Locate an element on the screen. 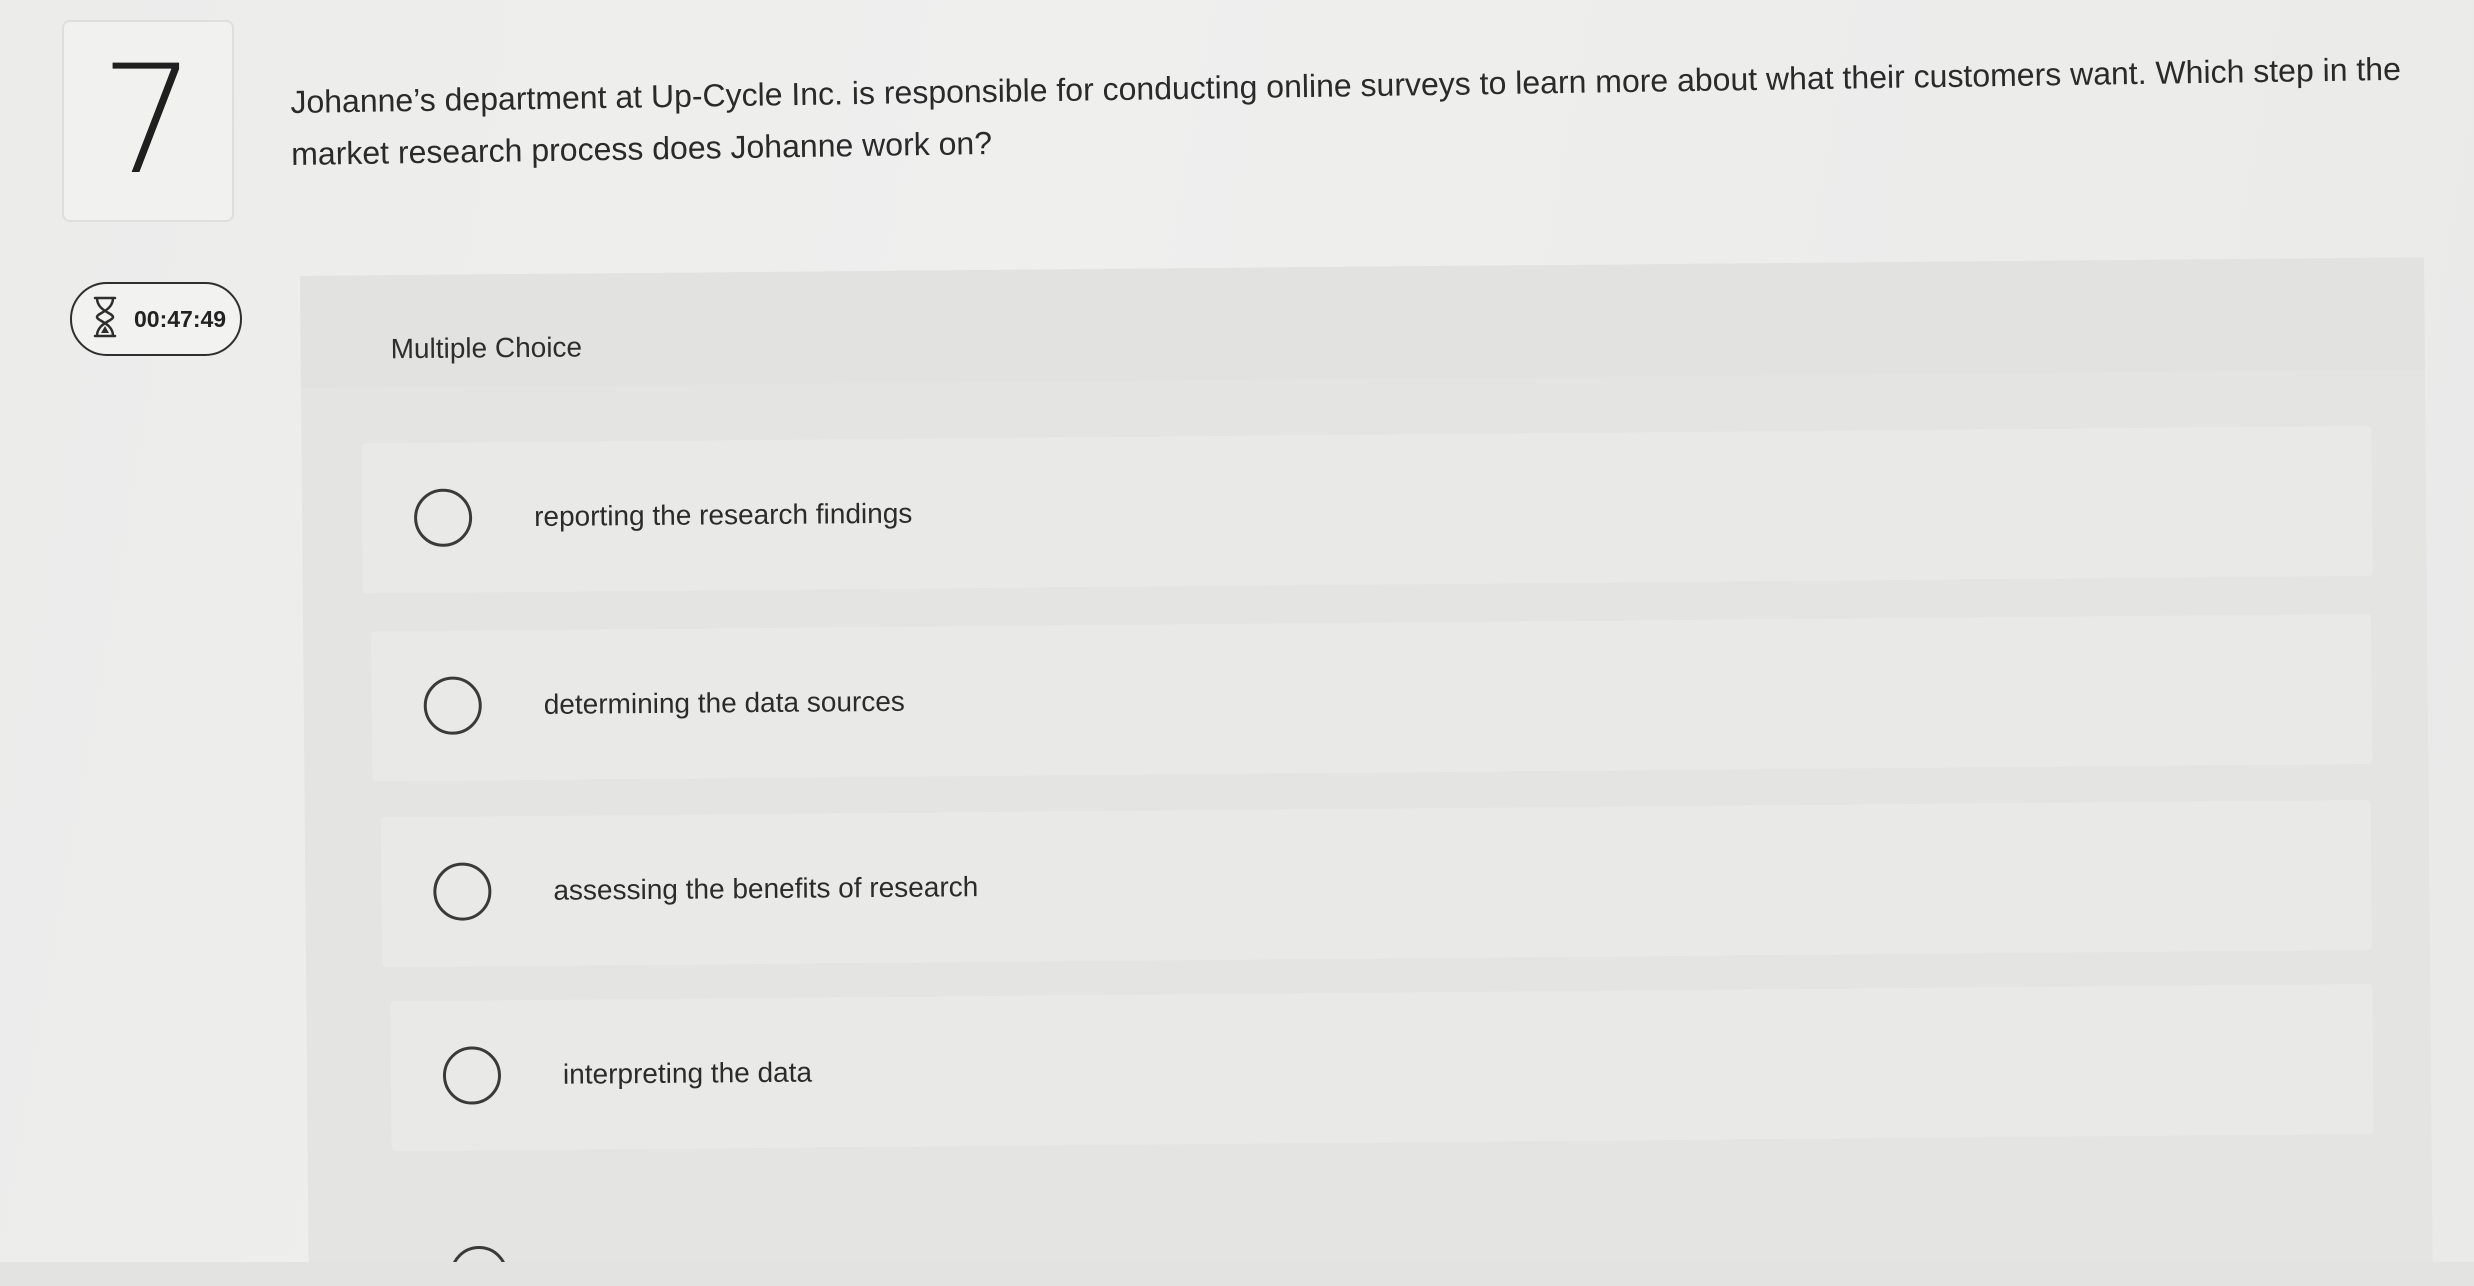 This screenshot has height=1286, width=2474. timer-badge: 00:47:49 is located at coordinates (156, 319).